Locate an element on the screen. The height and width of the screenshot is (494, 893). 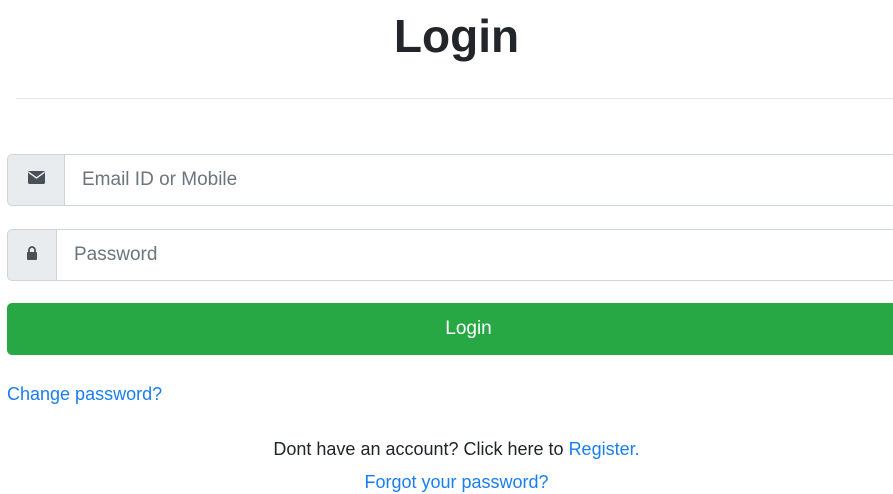
password-field is located at coordinates (474, 255).